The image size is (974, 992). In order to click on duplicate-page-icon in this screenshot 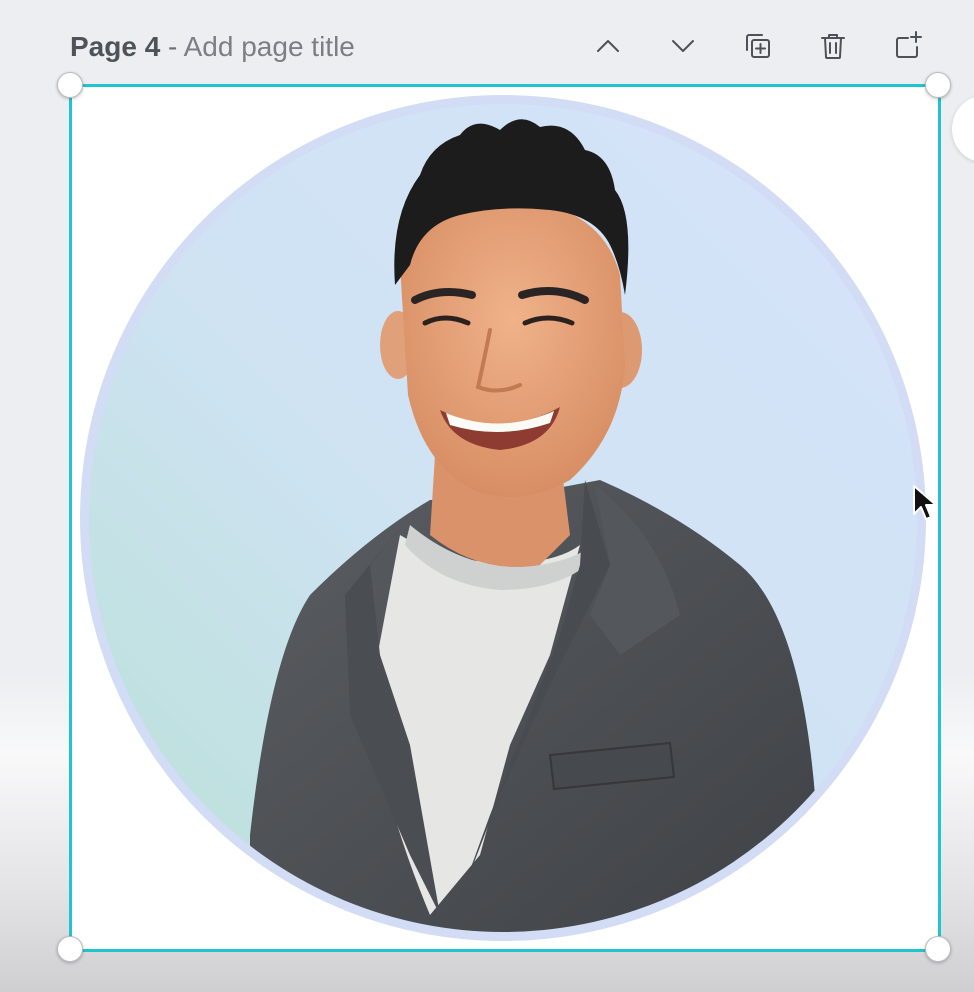, I will do `click(758, 46)`.